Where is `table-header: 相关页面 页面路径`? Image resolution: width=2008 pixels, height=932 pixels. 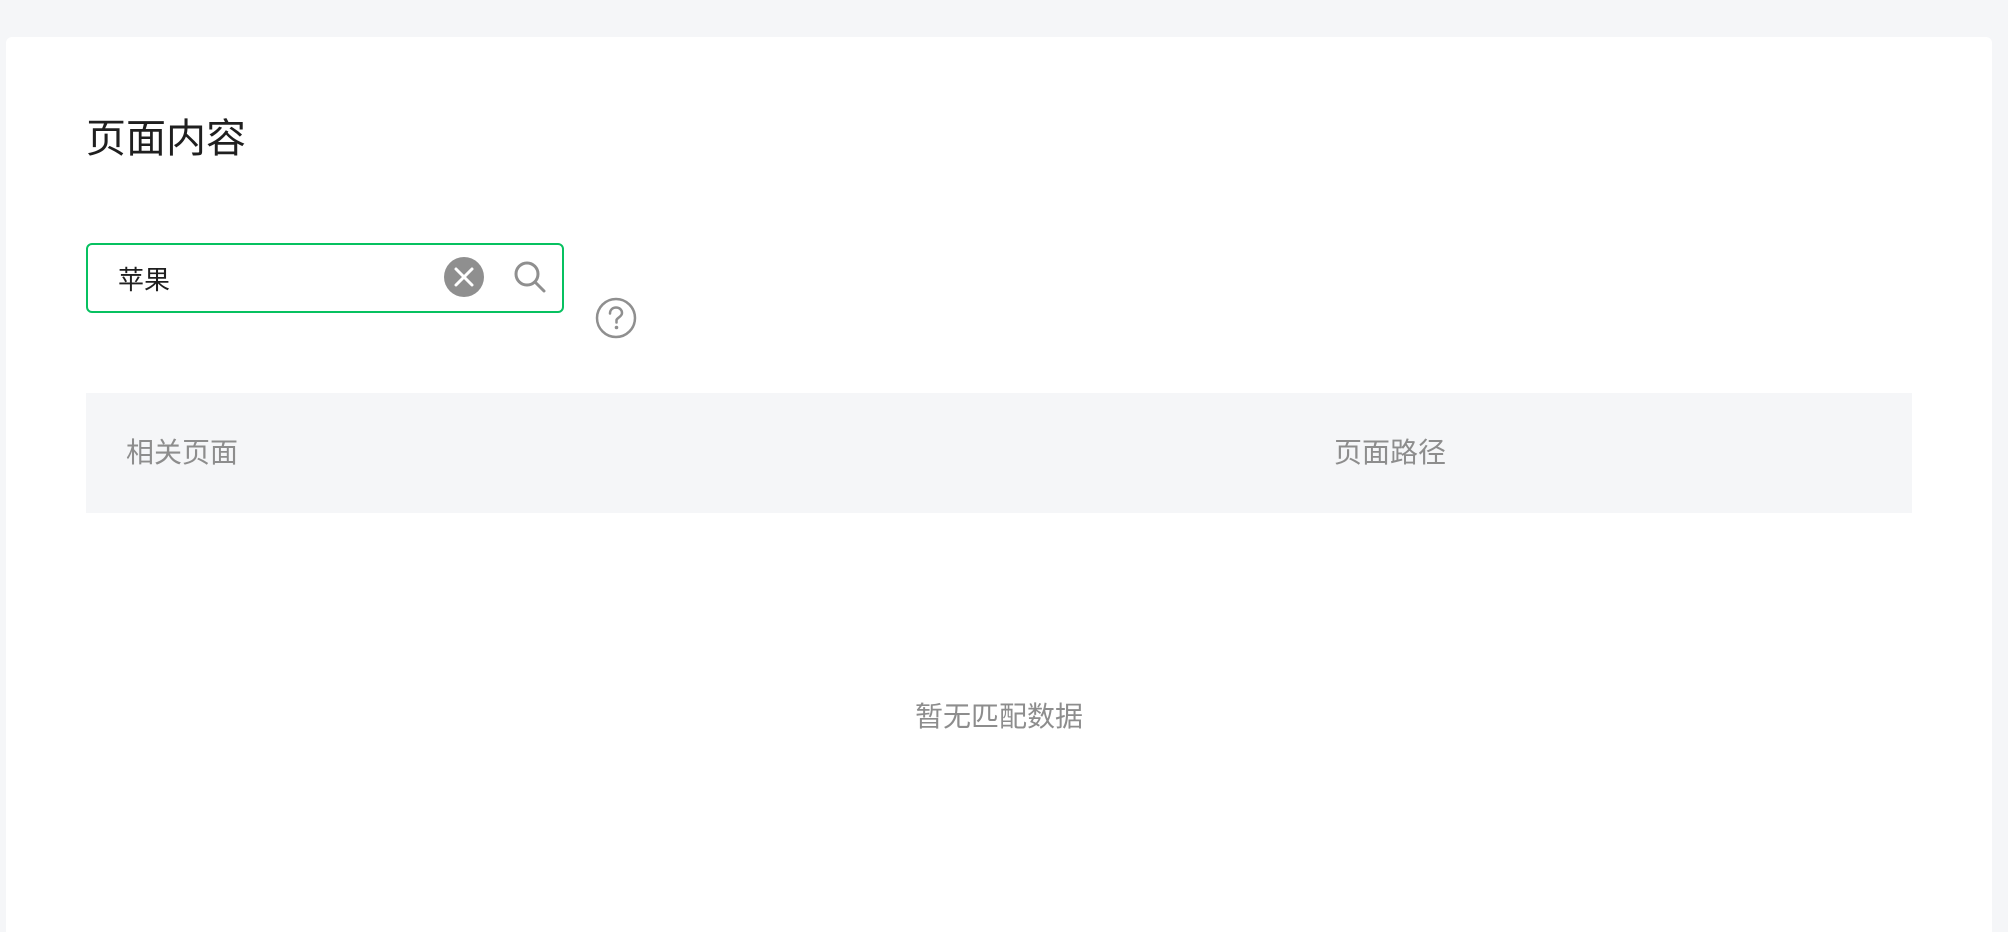
table-header: 相关页面 页面路径 is located at coordinates (999, 453).